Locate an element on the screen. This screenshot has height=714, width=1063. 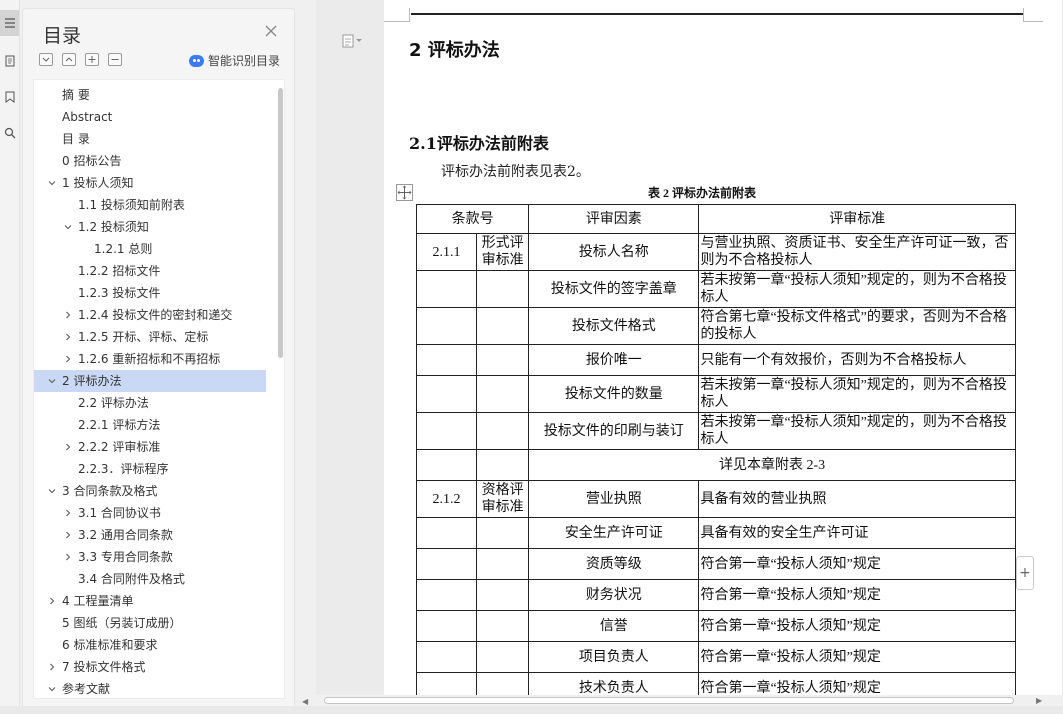
scroll-left-icon: ◀ is located at coordinates (305, 701).